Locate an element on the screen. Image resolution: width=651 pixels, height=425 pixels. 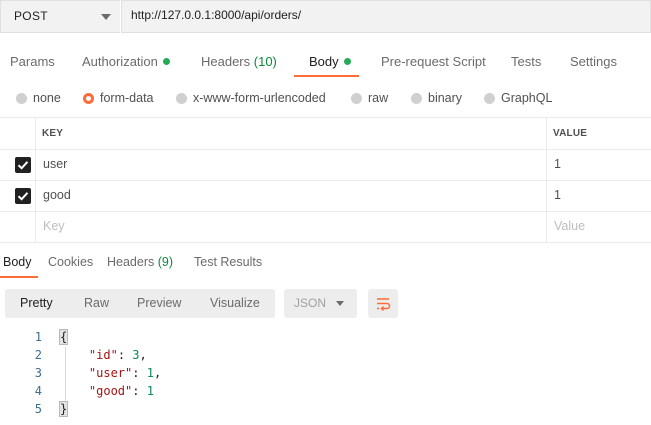
tab-headers-count: (10) is located at coordinates (265, 61).